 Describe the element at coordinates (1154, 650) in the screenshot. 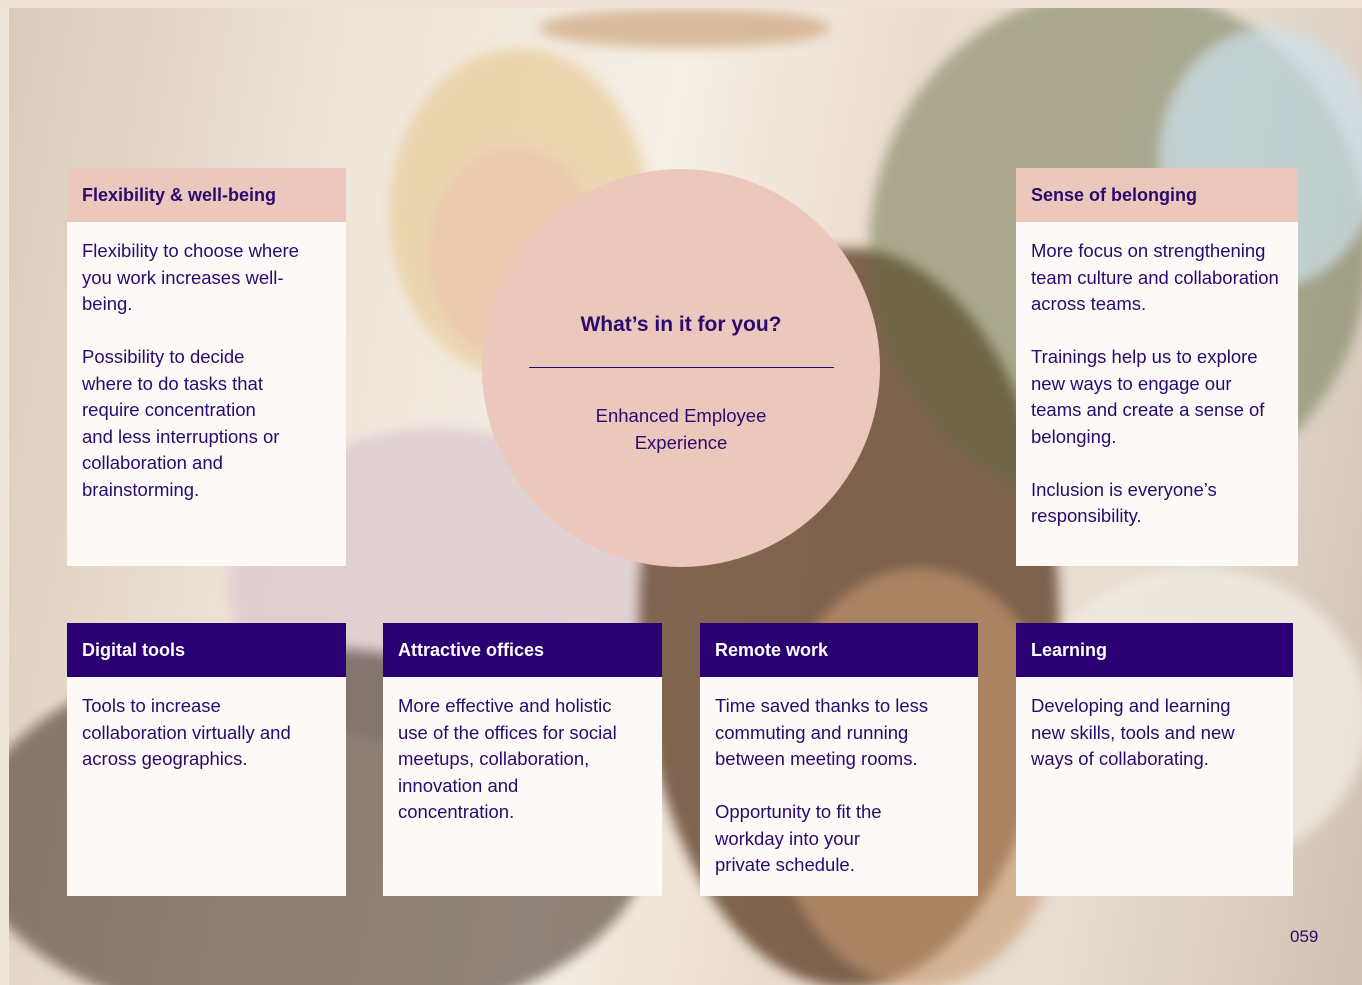

I see `card-title: Learning` at that location.